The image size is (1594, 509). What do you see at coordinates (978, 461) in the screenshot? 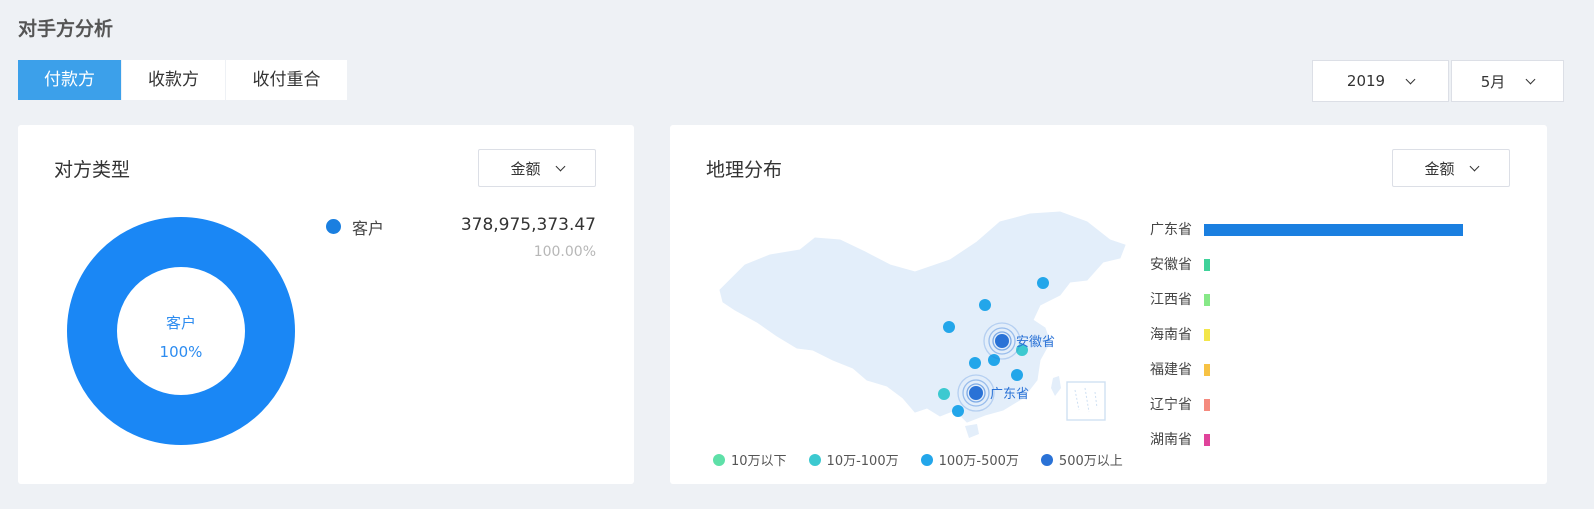
I see `map-legend-label: 100万-500万` at bounding box center [978, 461].